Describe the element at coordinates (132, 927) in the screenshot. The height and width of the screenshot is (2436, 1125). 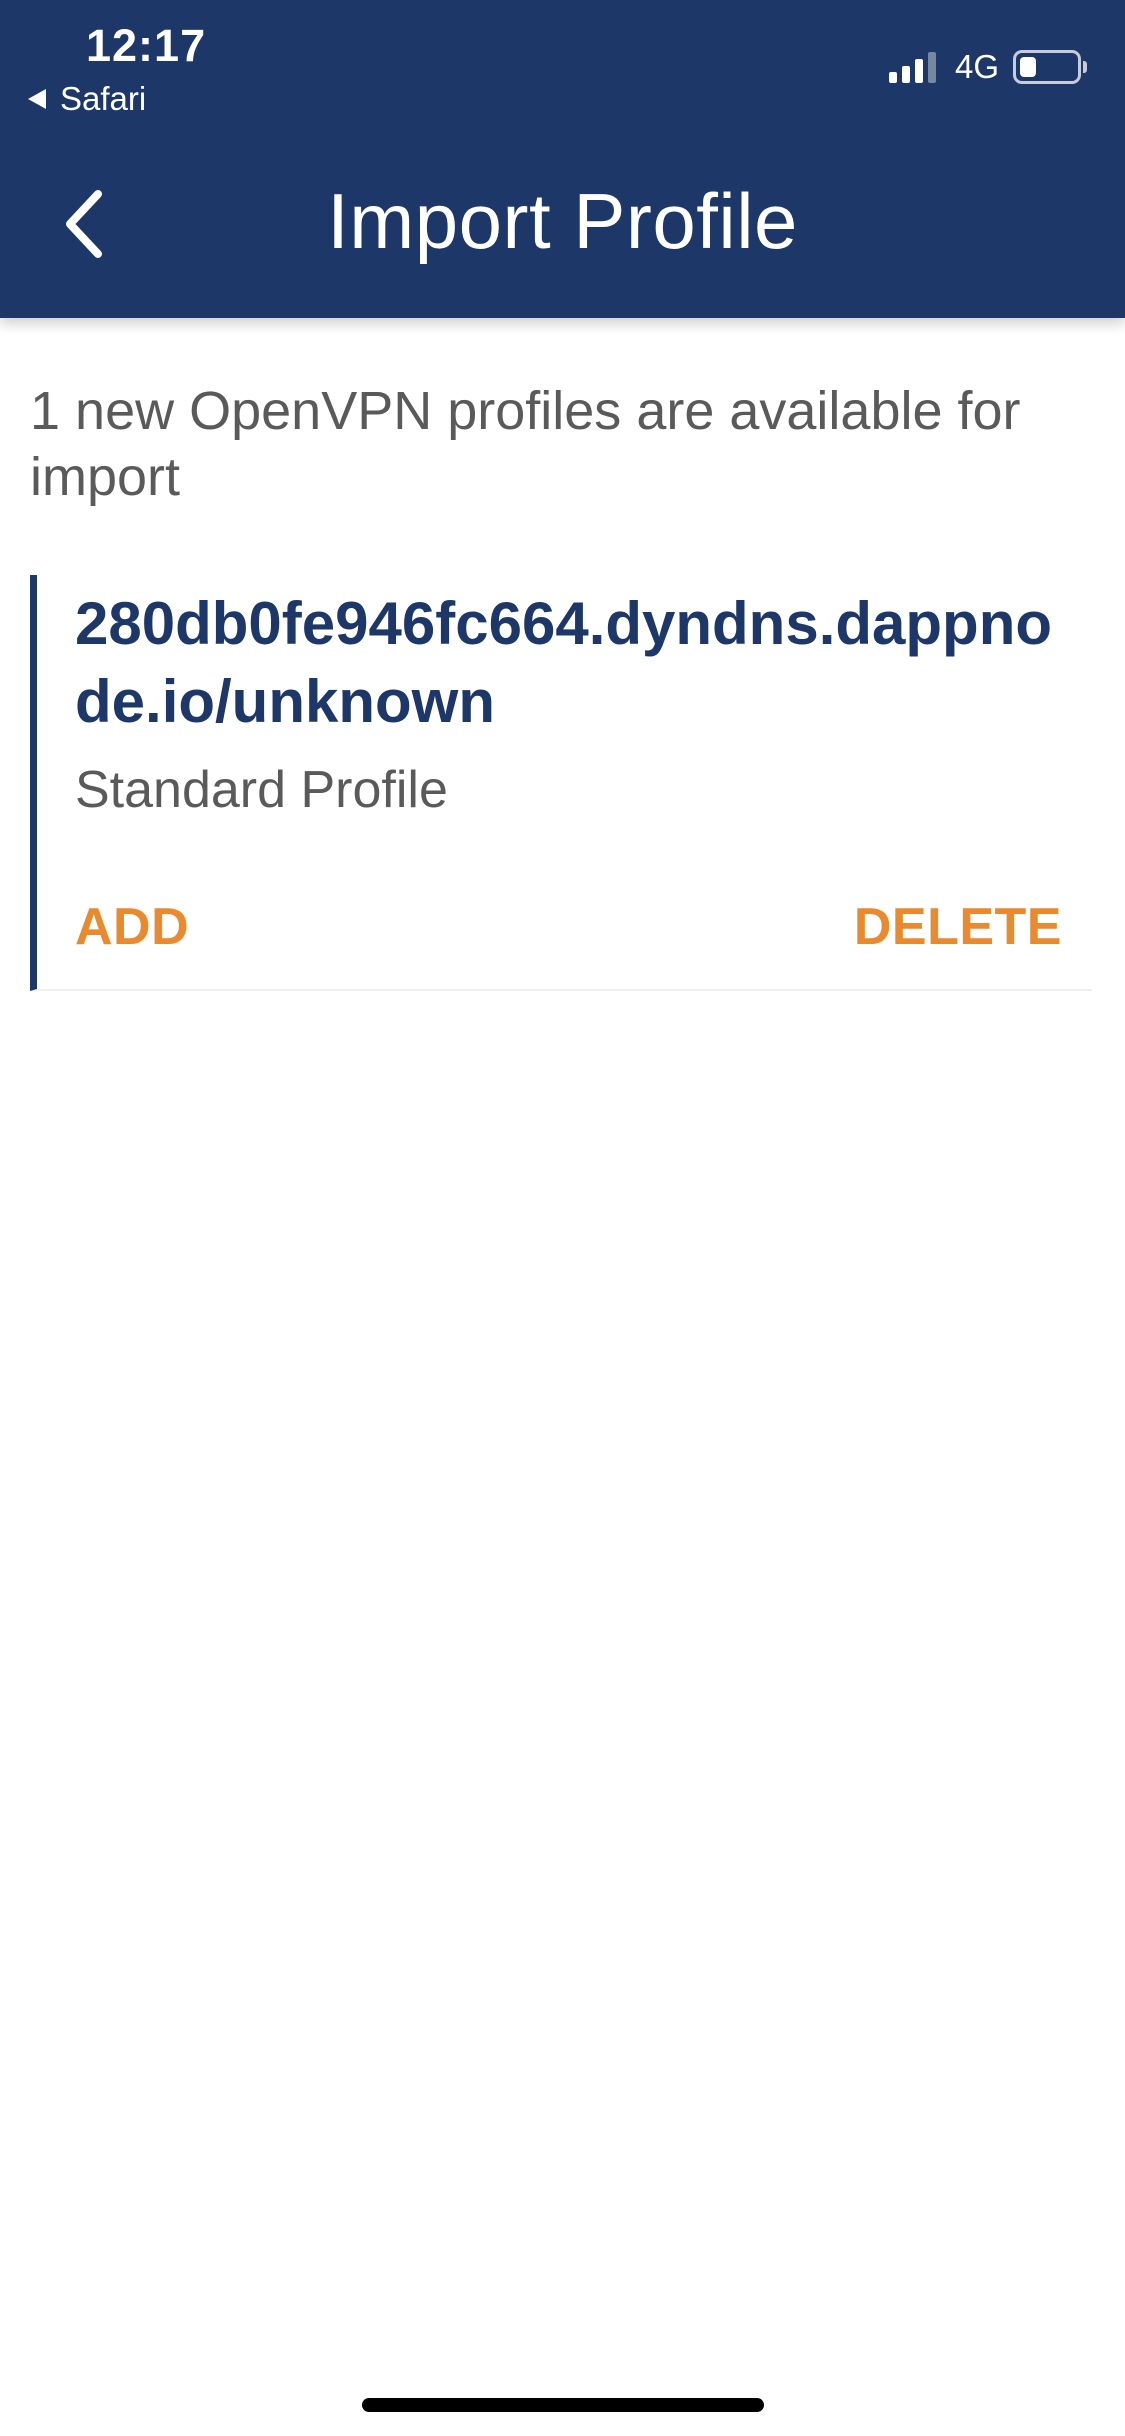
I see `add-profile-button: ADD` at that location.